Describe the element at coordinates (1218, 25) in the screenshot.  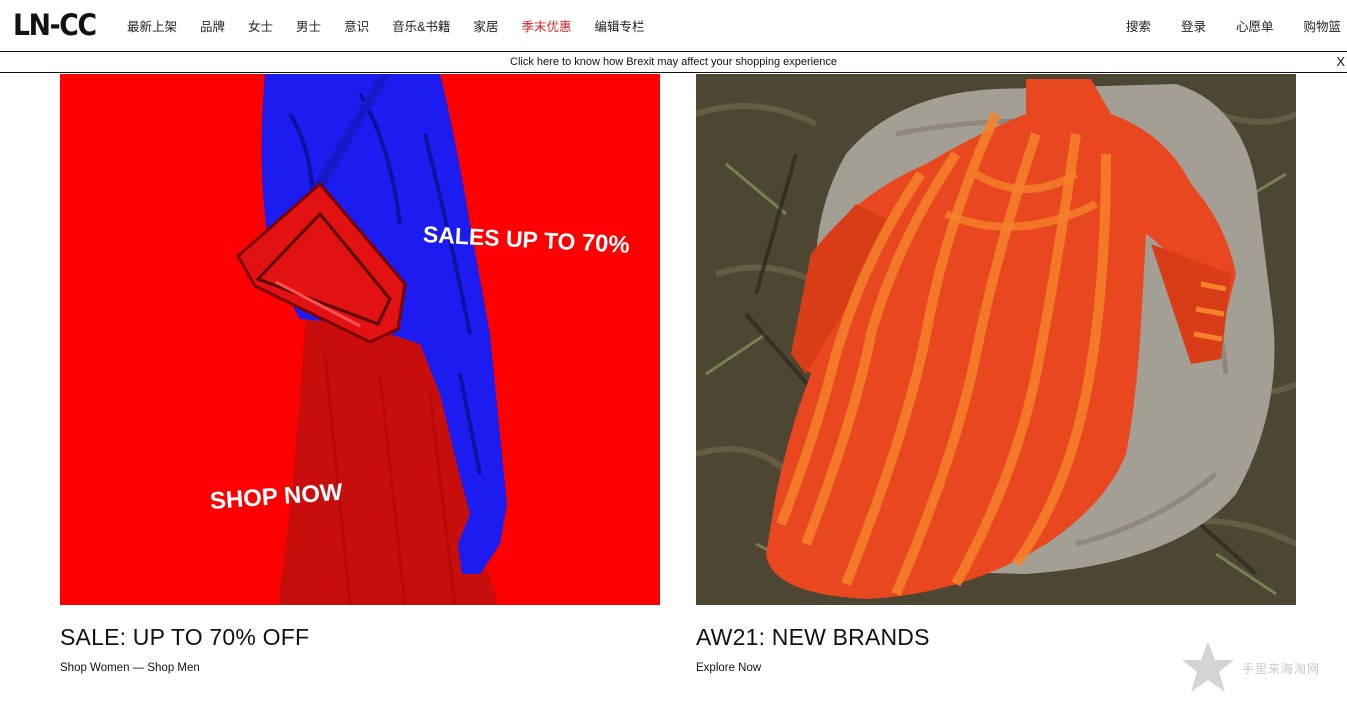
I see `utility-nav: 搜索 登录 心愿单 购物篮` at that location.